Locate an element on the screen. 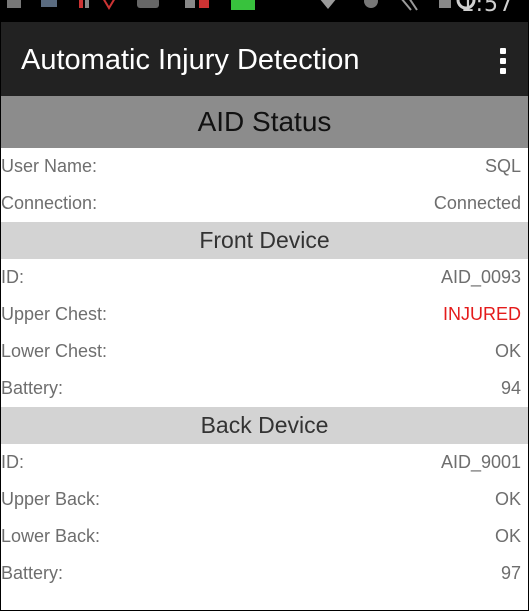  no-sim-icon is located at coordinates (371, 4).